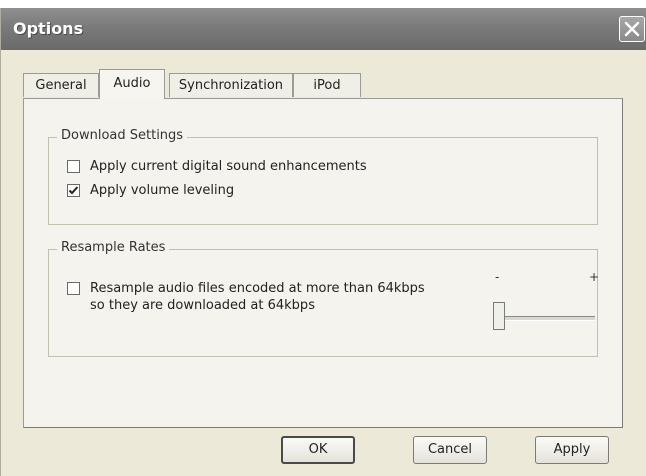 The height and width of the screenshot is (476, 646). What do you see at coordinates (228, 166) in the screenshot?
I see `digital-sound-label: Apply current digital sound enhancements` at bounding box center [228, 166].